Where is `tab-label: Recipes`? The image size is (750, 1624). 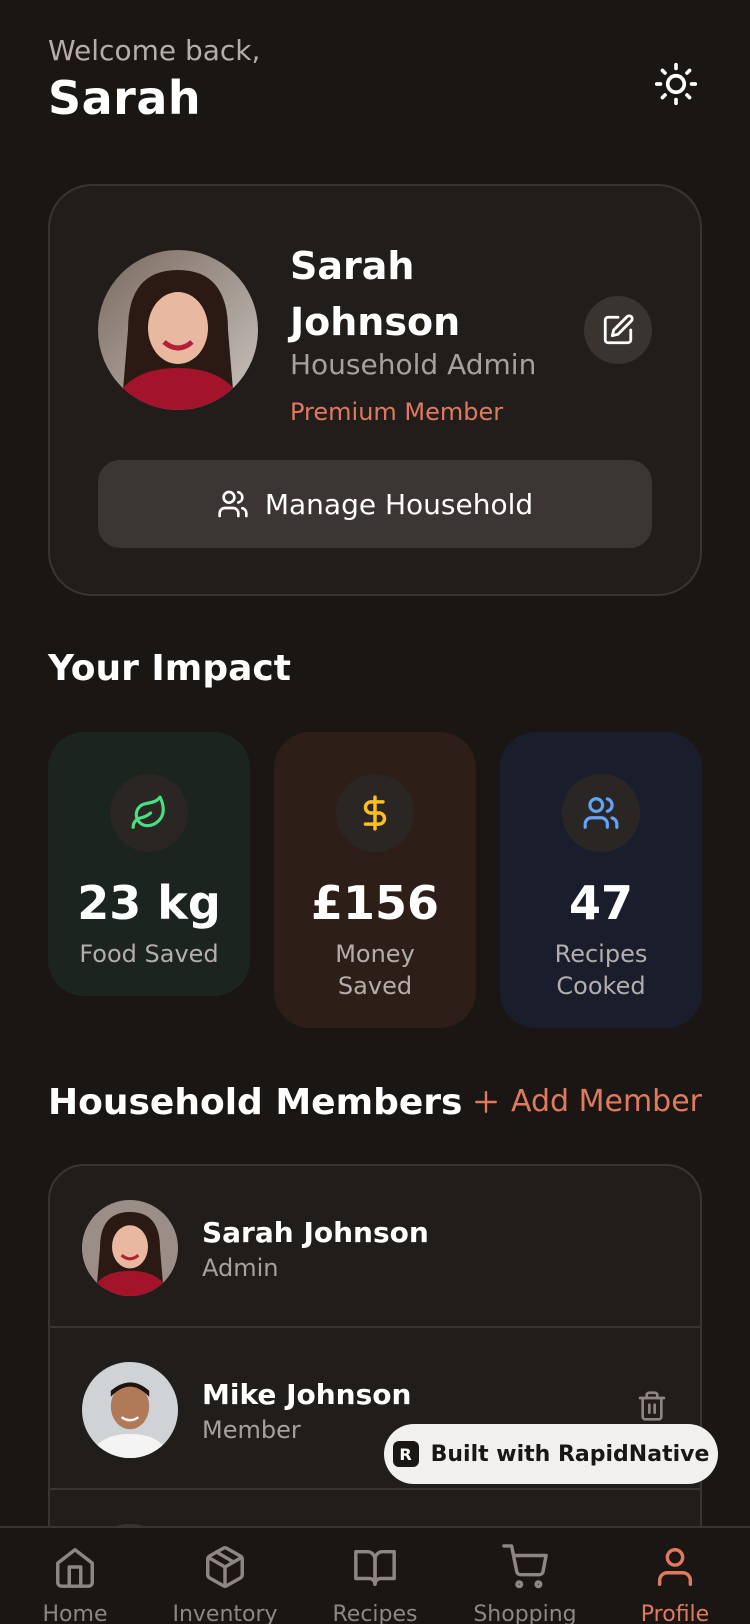
tab-label: Recipes is located at coordinates (375, 1613).